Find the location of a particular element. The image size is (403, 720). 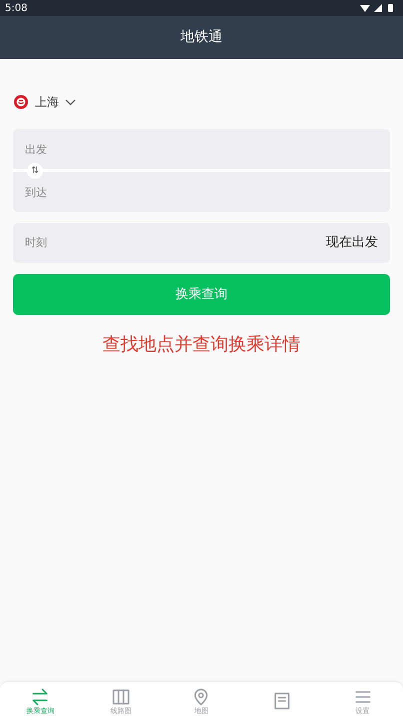

arrival-field: 到达 is located at coordinates (201, 192).